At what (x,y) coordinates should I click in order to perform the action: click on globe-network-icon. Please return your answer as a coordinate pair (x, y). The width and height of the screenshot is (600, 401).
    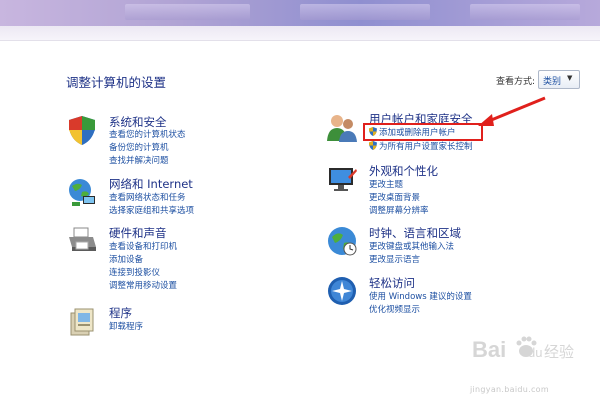
    Looking at the image, I should click on (82, 192).